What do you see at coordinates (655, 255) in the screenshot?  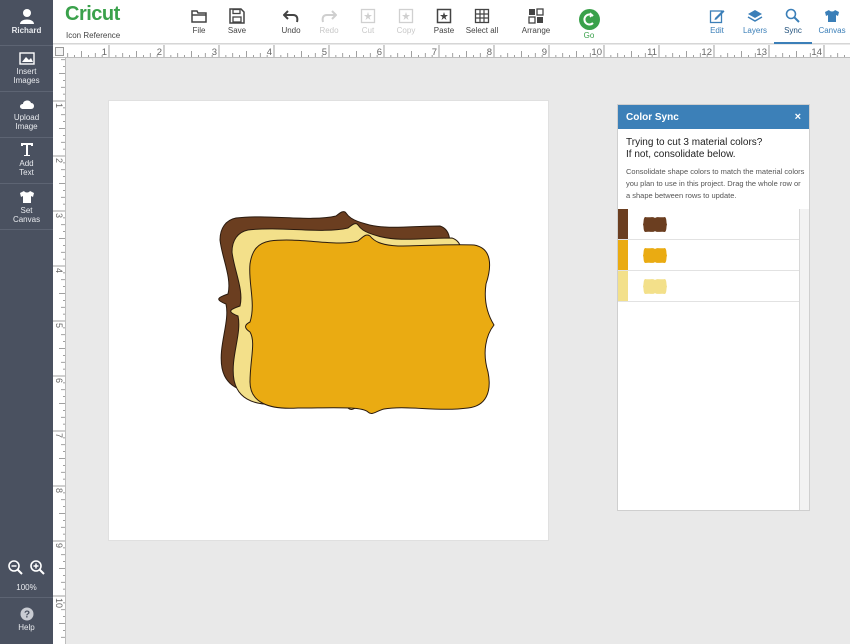 I see `shape-chip-gold` at bounding box center [655, 255].